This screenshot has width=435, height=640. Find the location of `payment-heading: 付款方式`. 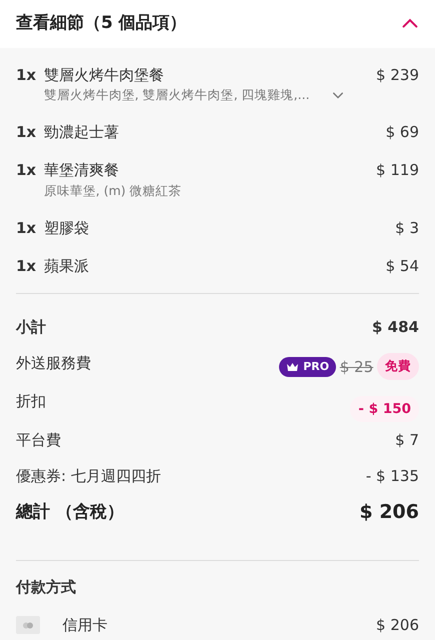

payment-heading: 付款方式 is located at coordinates (46, 587).